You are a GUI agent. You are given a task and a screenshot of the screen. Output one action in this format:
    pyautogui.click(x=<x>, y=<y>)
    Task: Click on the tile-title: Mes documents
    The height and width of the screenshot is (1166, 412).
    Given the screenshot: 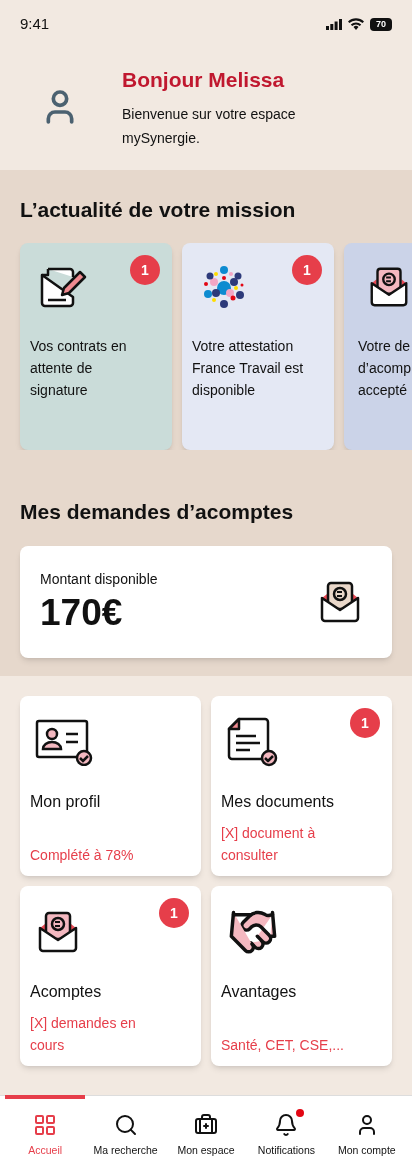 What is the action you would take?
    pyautogui.click(x=278, y=802)
    